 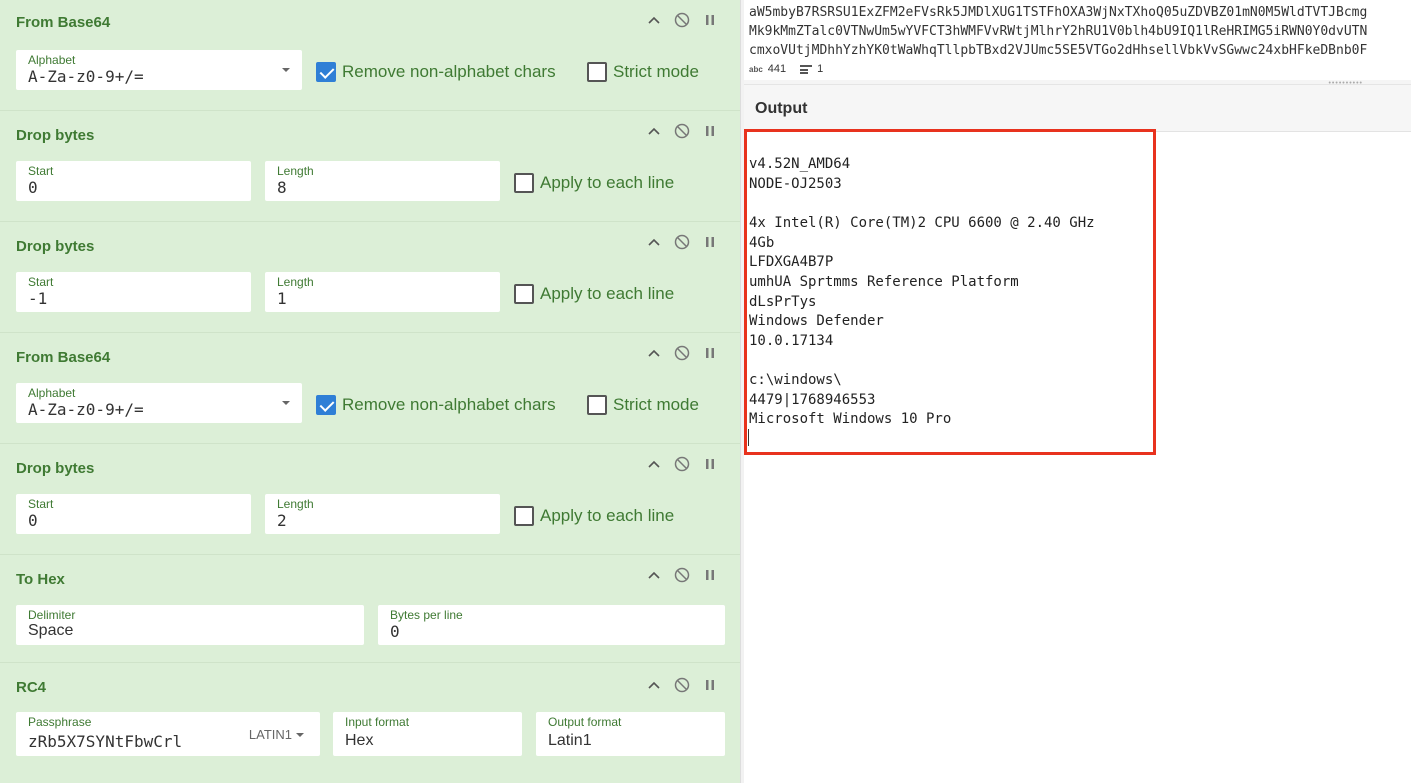 I want to click on abc-icon: abc, so click(x=756, y=69).